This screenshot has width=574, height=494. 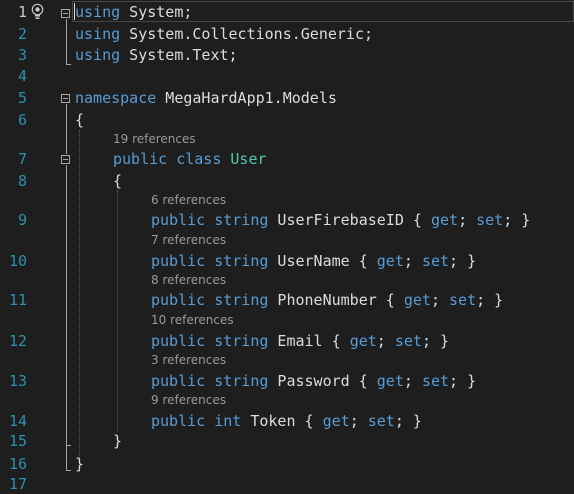 What do you see at coordinates (287, 484) in the screenshot?
I see `code-line: 17` at bounding box center [287, 484].